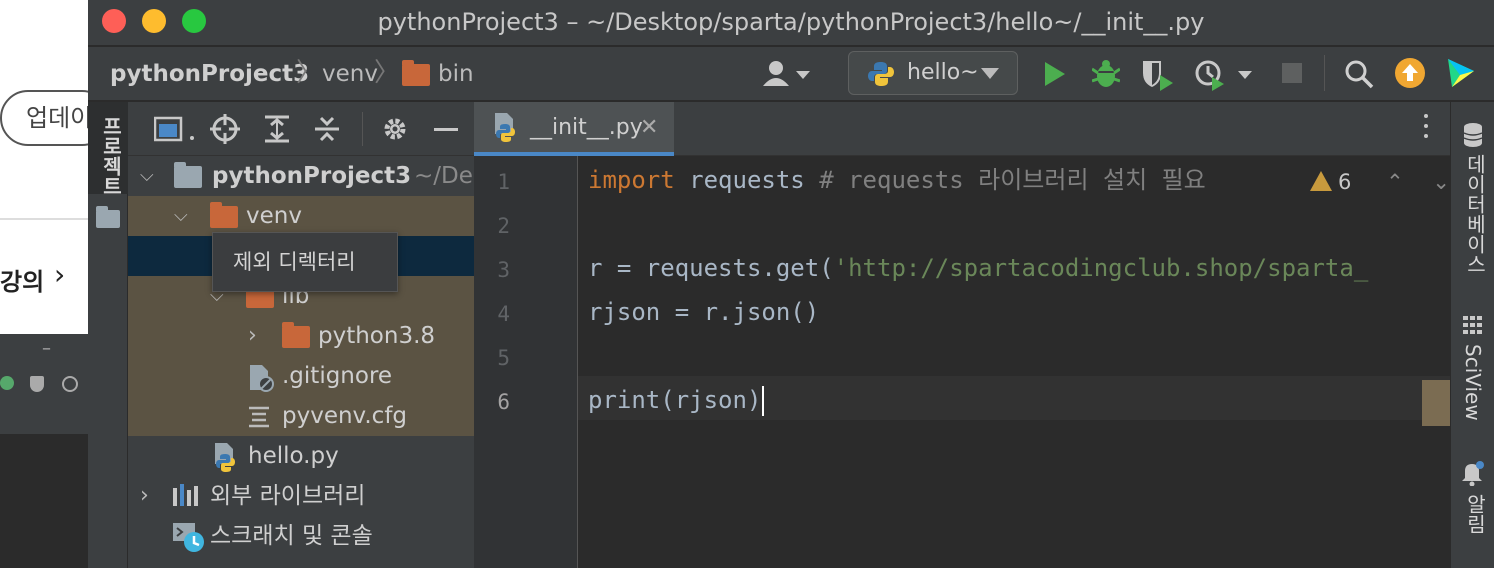 The image size is (1494, 568). I want to click on identifier: requests, so click(747, 180).